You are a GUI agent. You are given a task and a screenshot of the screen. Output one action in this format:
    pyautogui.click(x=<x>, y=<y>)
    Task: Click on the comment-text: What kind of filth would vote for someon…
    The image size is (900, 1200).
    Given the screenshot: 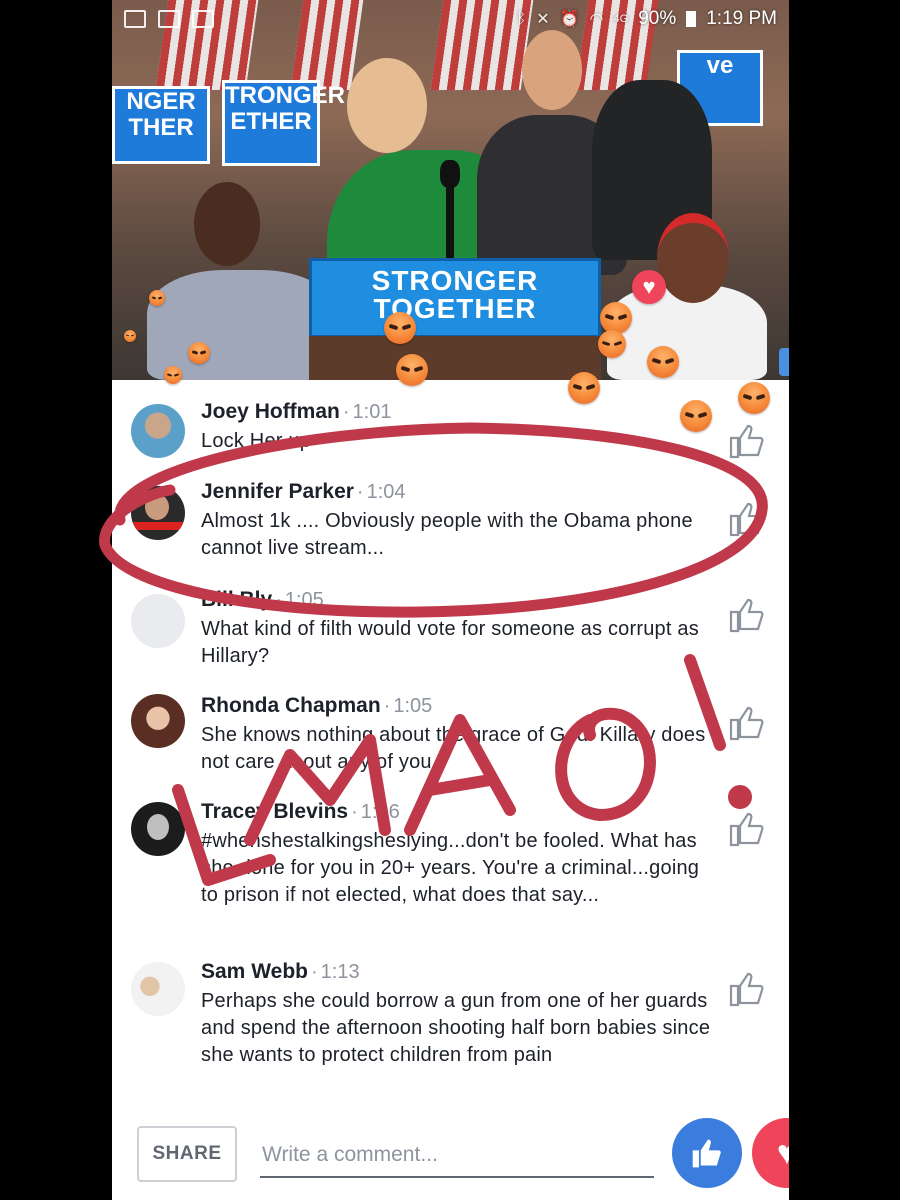 What is the action you would take?
    pyautogui.click(x=450, y=642)
    